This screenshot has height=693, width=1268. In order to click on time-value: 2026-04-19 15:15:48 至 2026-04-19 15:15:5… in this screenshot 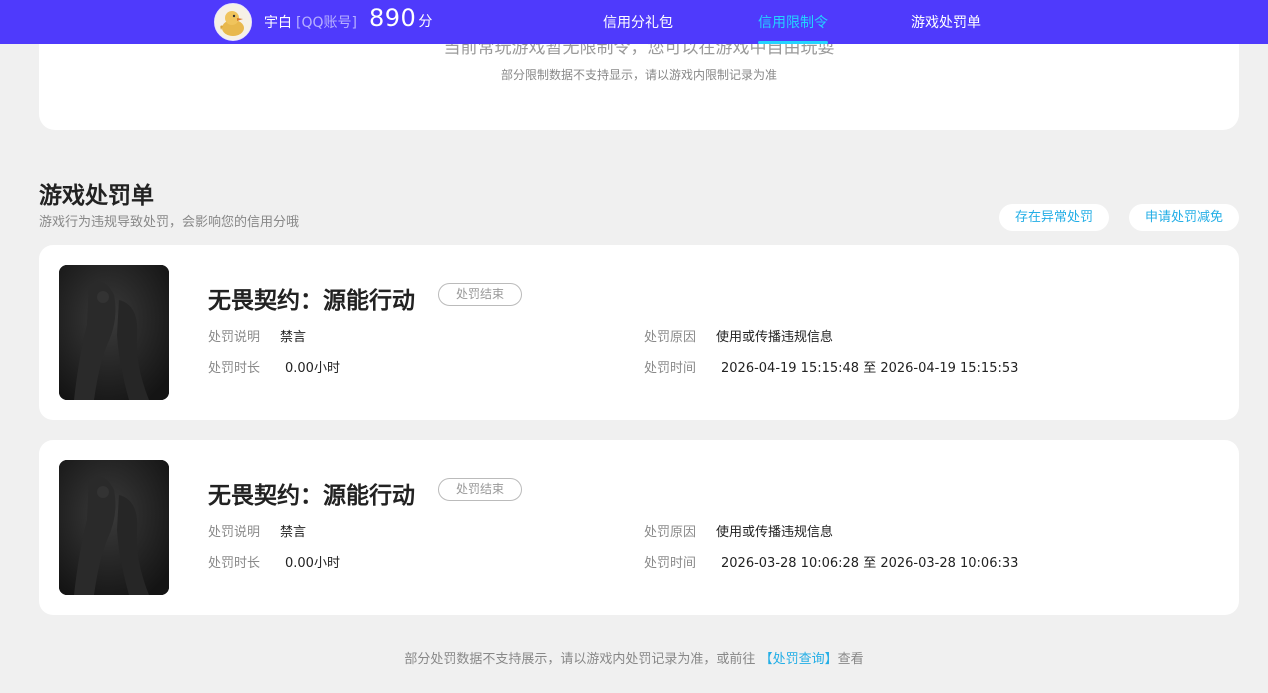, I will do `click(870, 368)`.